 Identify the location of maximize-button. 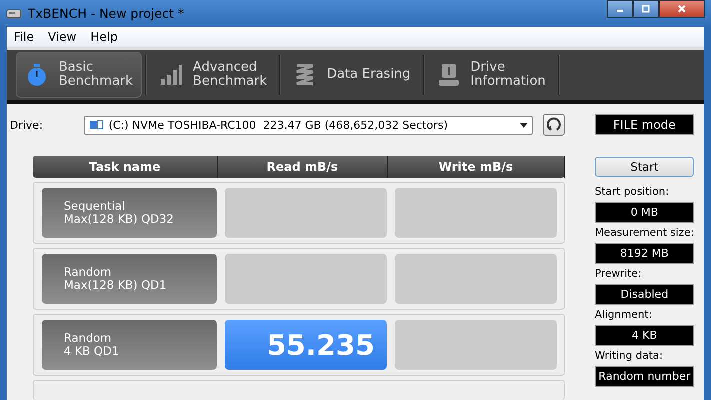
(646, 9).